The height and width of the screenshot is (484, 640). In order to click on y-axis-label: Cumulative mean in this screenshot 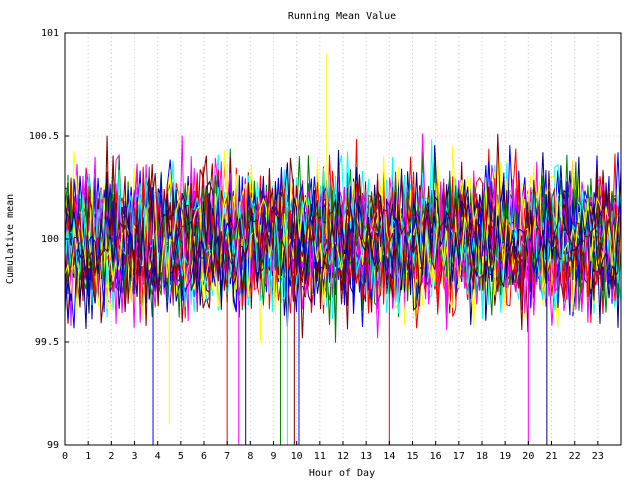, I will do `click(10, 239)`.